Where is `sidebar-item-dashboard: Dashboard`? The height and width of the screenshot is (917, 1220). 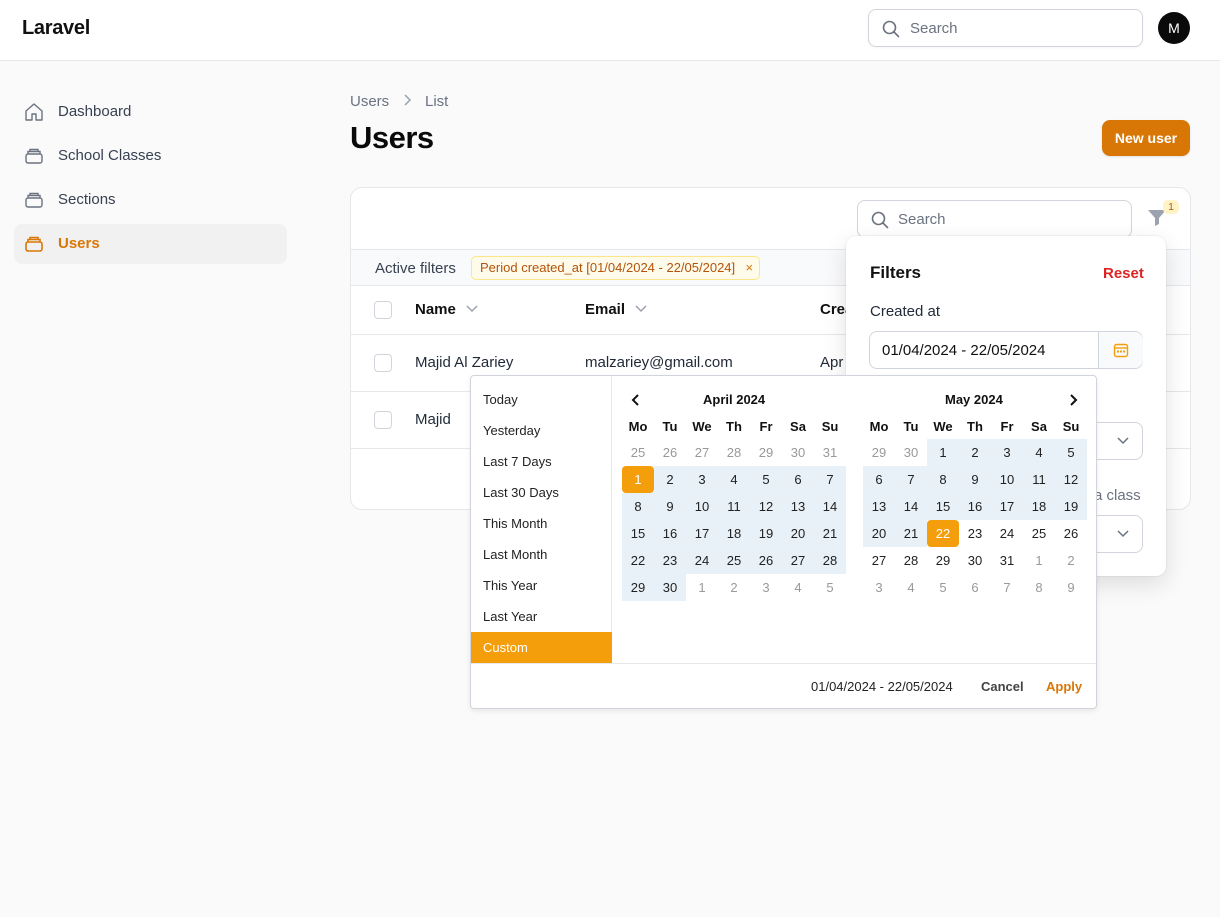
sidebar-item-dashboard: Dashboard is located at coordinates (150, 112).